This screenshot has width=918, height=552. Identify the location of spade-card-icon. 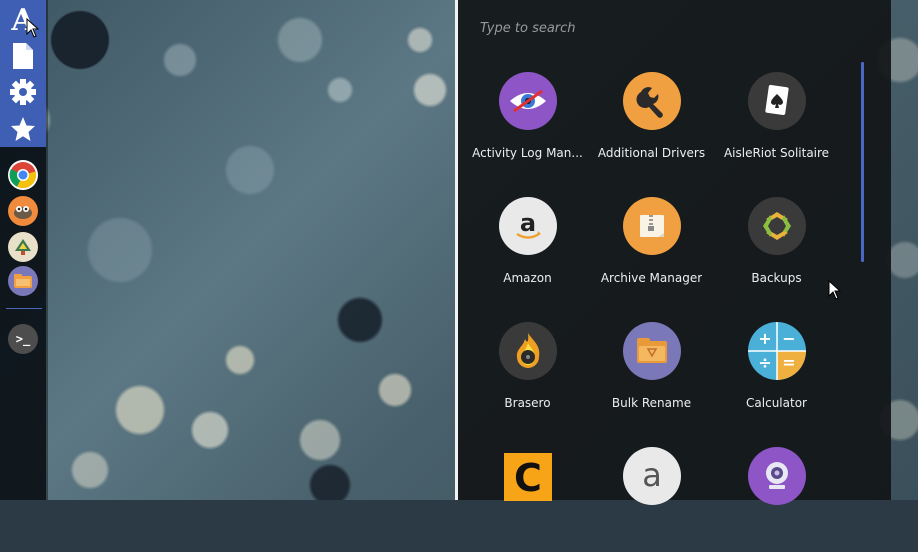
(776, 101).